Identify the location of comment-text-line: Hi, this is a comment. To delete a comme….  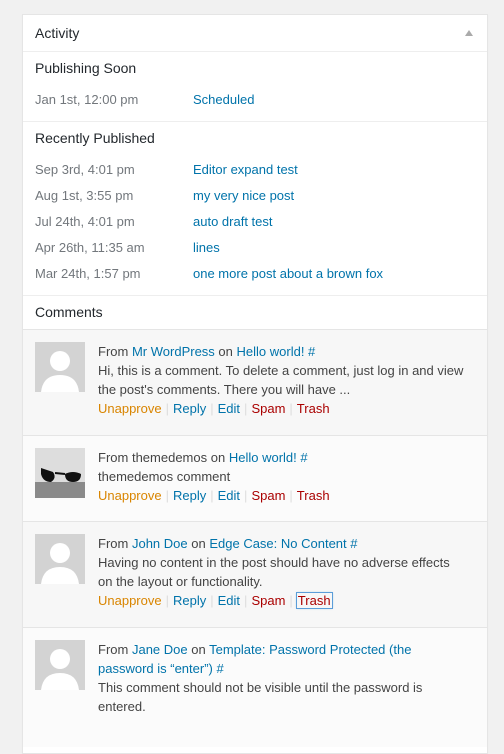
(281, 370).